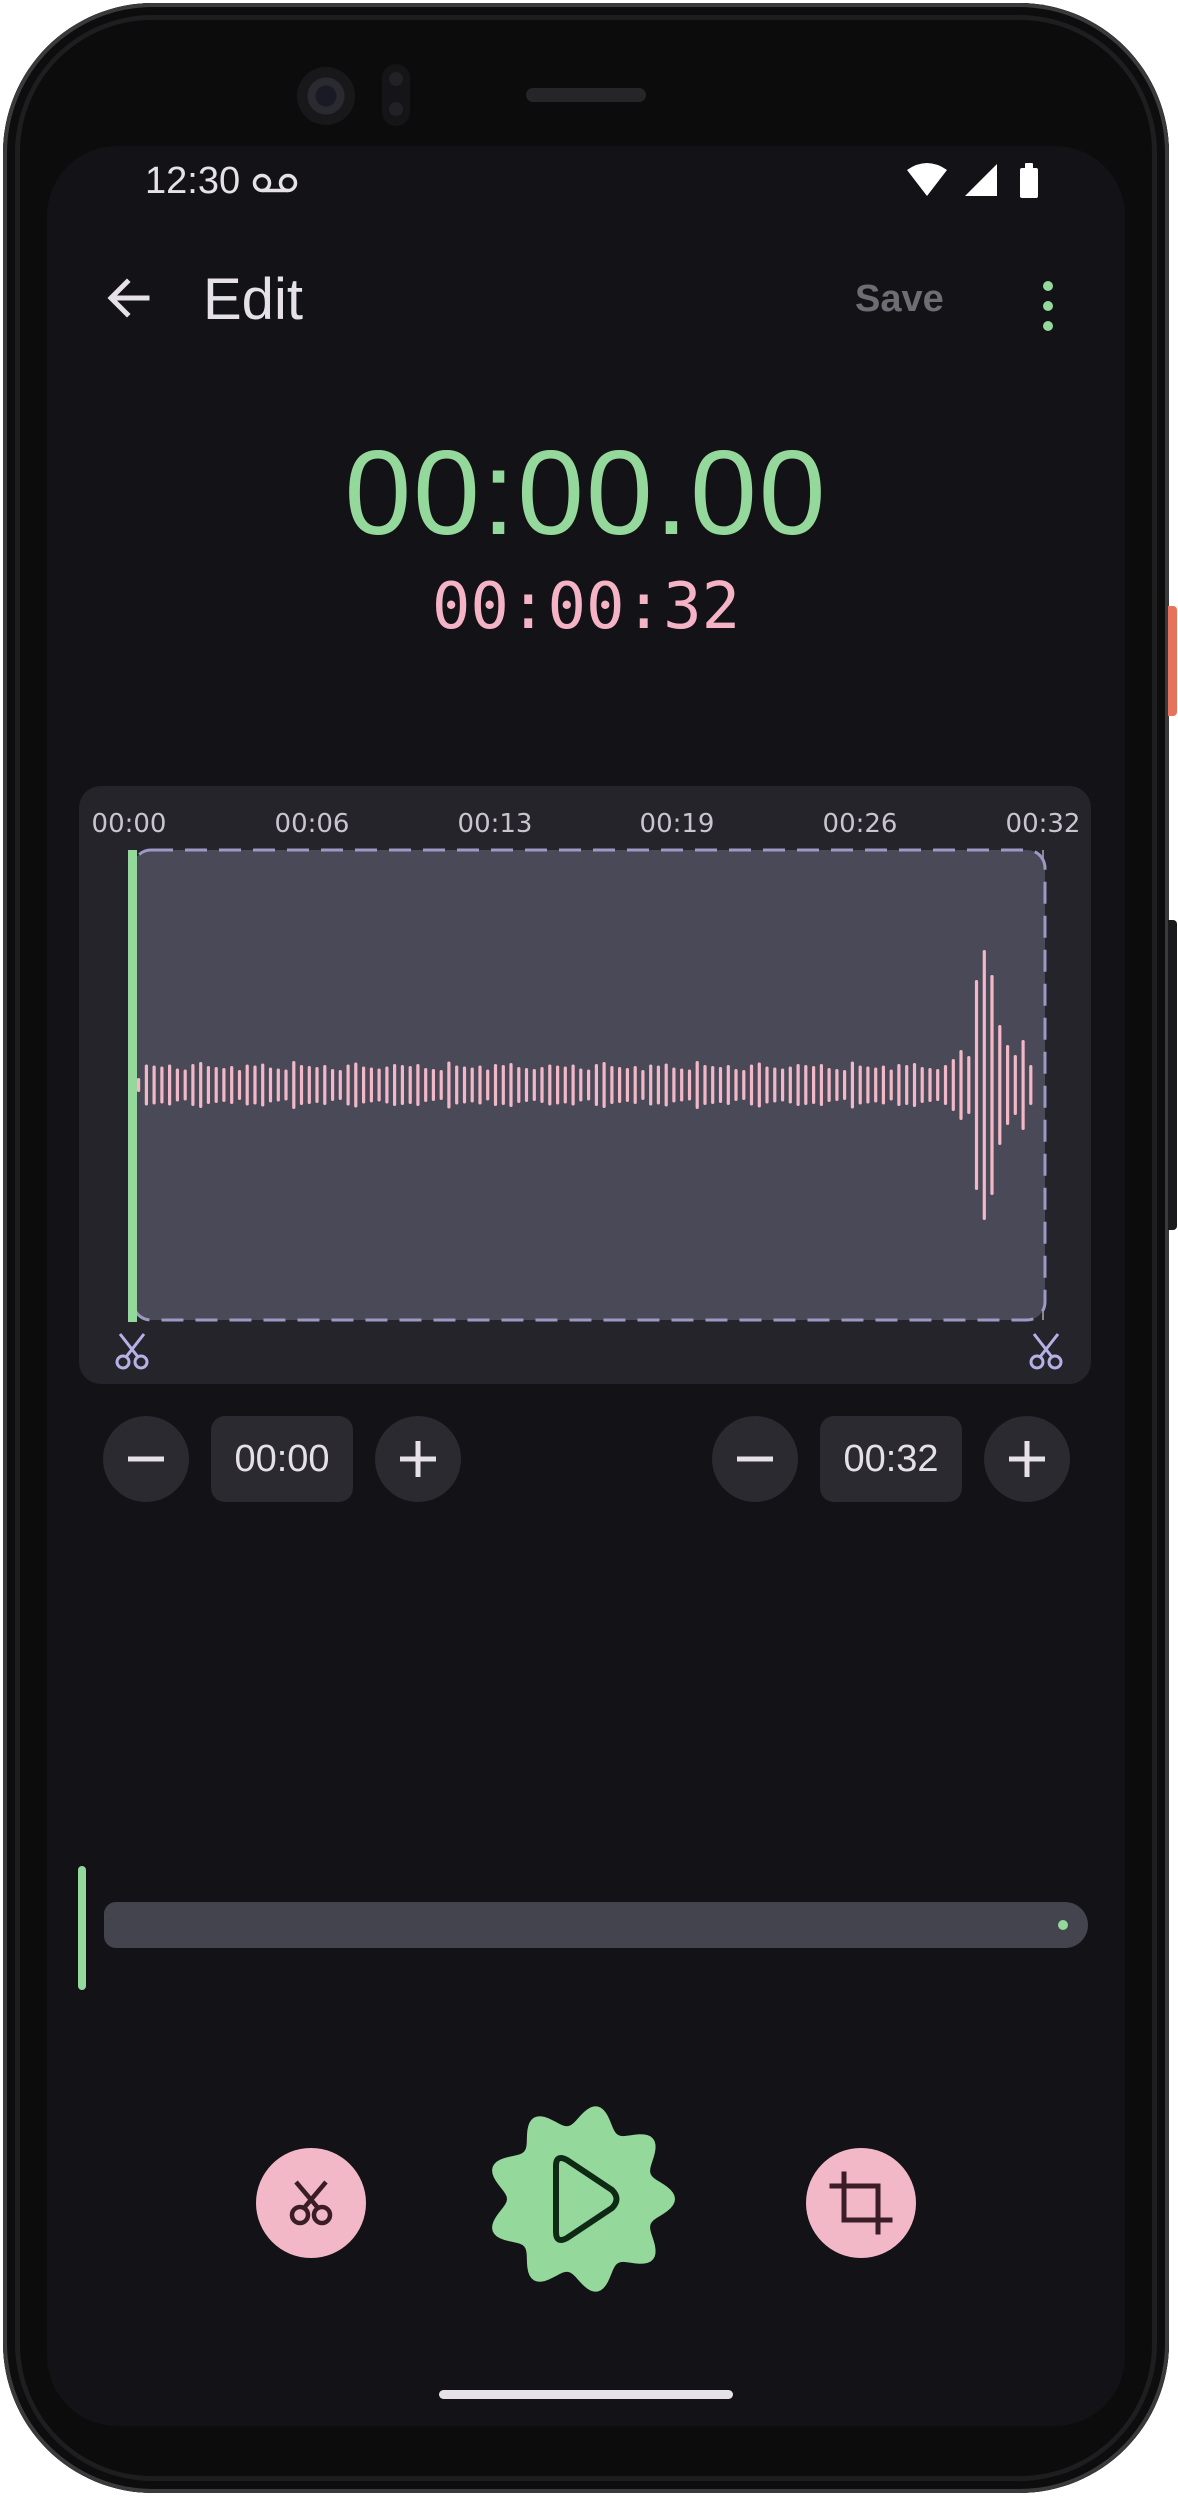  Describe the element at coordinates (586, 493) in the screenshot. I see `current-time-display: 00:00.00` at that location.